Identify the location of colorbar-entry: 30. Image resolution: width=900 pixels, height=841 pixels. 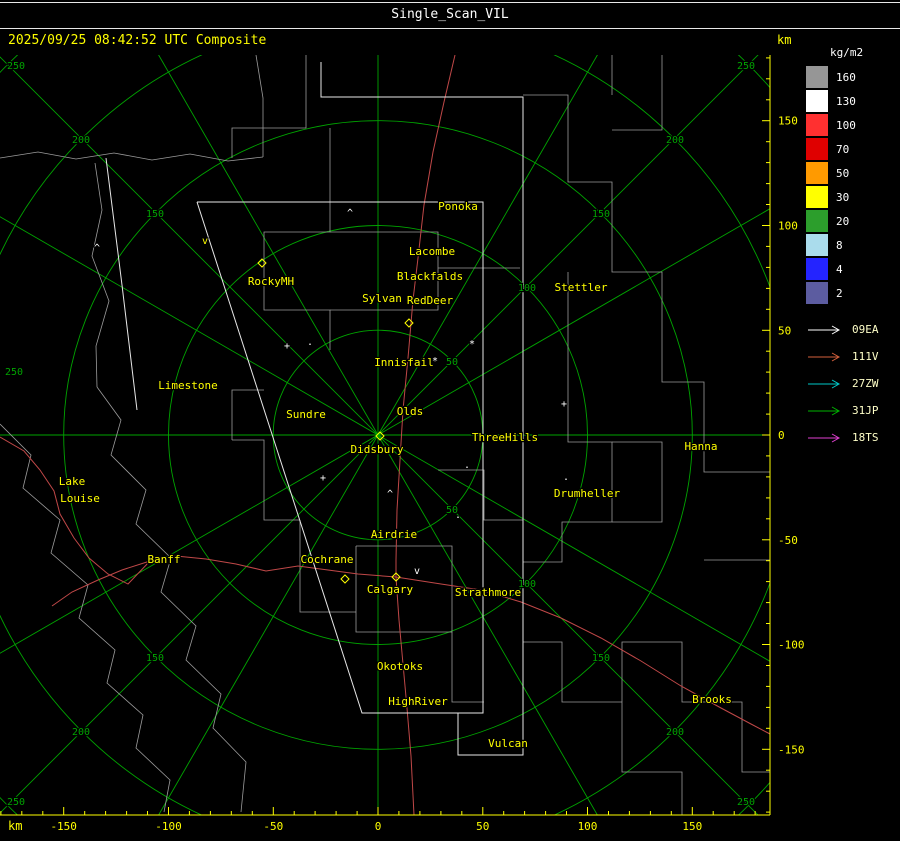
(834, 197).